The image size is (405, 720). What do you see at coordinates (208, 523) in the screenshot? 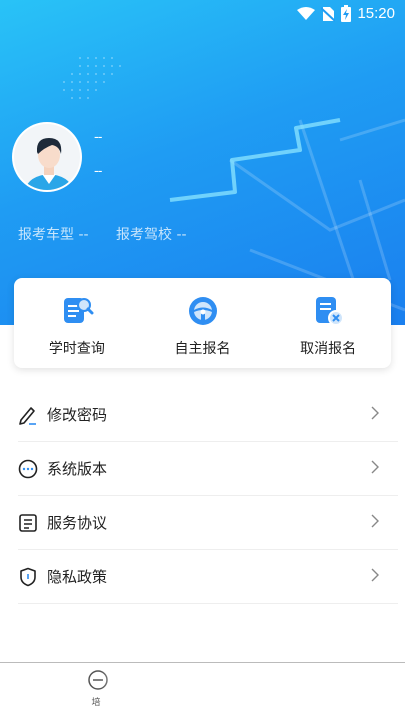
I see `menu-item-service-agreement: 服务协议` at bounding box center [208, 523].